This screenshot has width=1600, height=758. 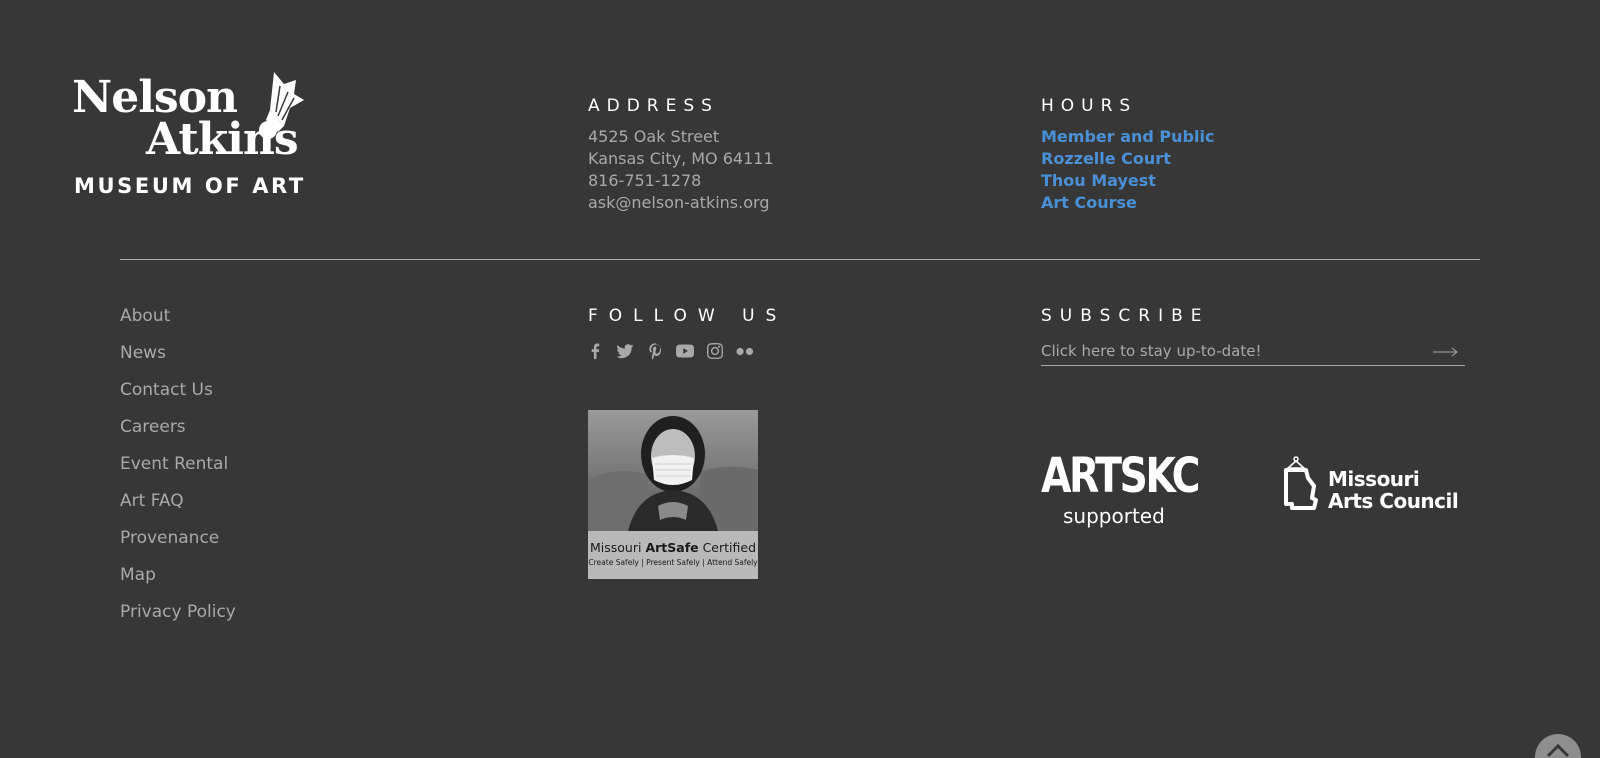 What do you see at coordinates (190, 186) in the screenshot?
I see `logo-line-3: MUSEUM OF ART` at bounding box center [190, 186].